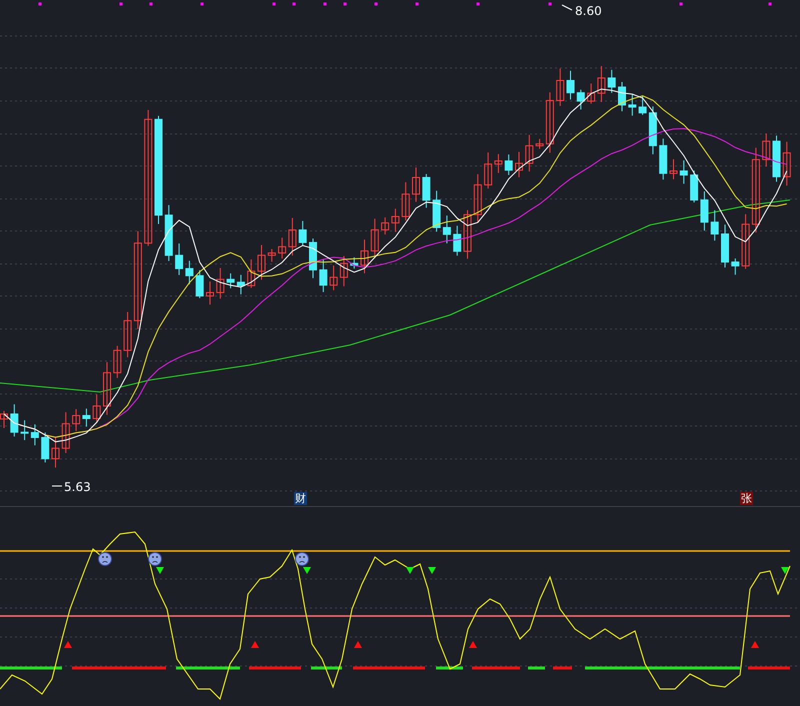  I want to click on low-price-label: 5.63, so click(77, 487).